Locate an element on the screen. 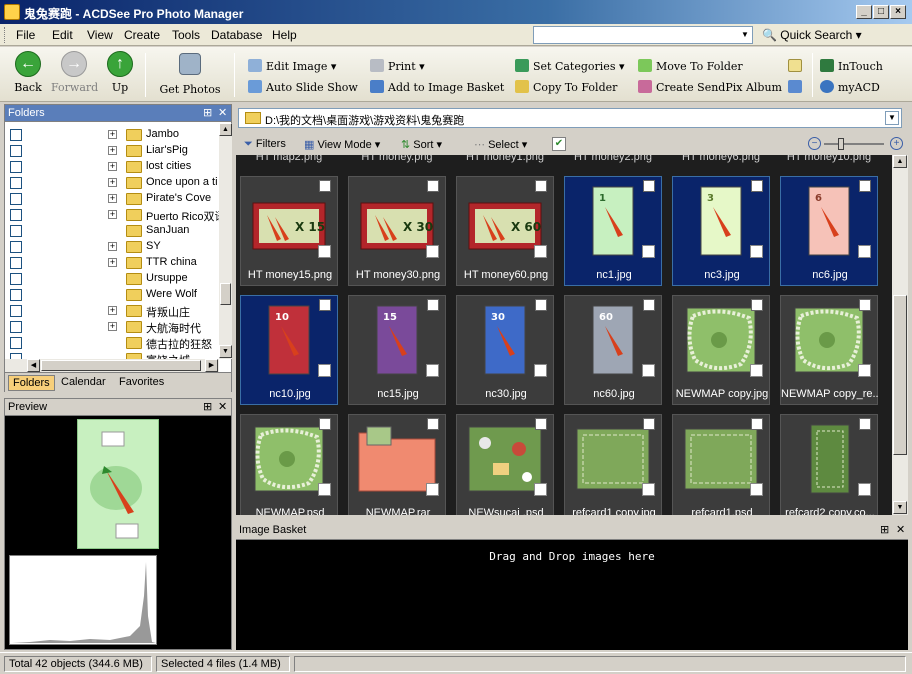 This screenshot has width=912, height=674. thumb-caption: HT money6.png is located at coordinates (721, 159).